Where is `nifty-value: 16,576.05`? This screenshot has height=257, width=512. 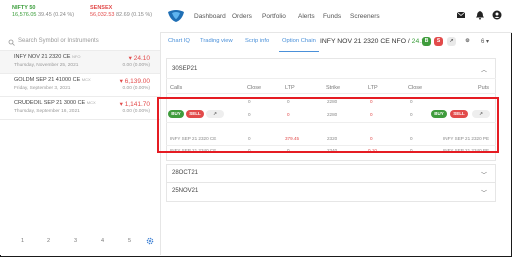
nifty-value: 16,576.05 is located at coordinates (24, 15).